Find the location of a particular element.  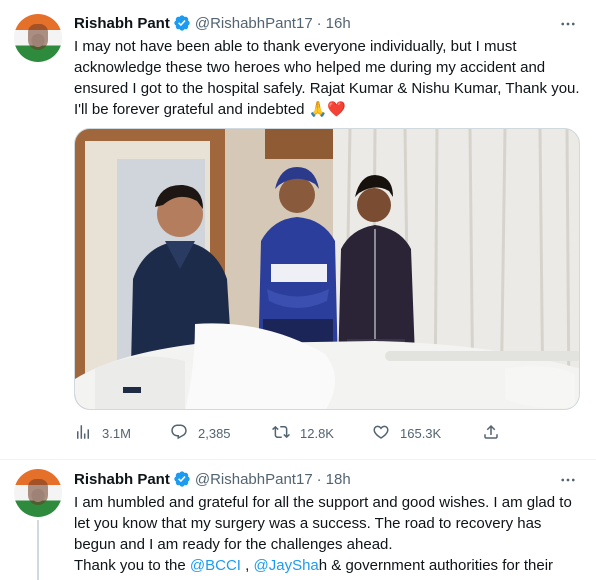

tweet-header: Rishabh Pant @RishabhPant17 · 18h is located at coordinates (212, 479).